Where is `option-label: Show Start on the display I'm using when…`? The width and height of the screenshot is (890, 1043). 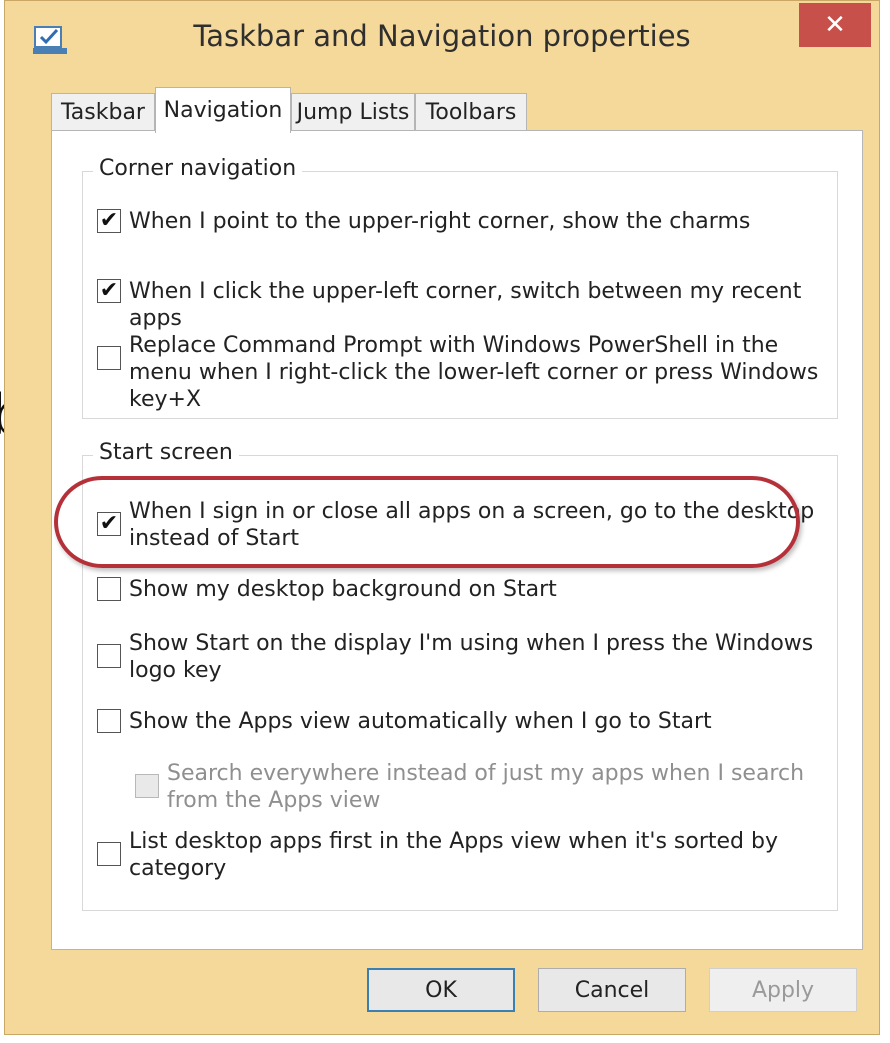
option-label: Show Start on the display I'm using when… is located at coordinates (471, 657).